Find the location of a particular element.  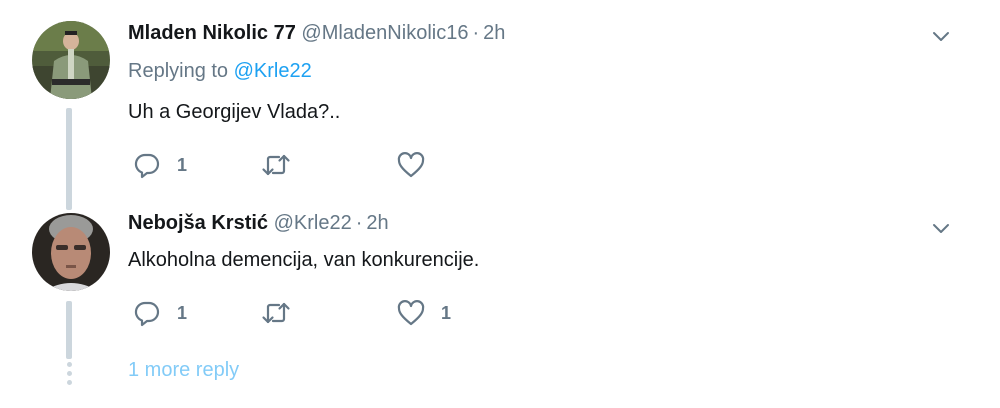

replying-label: Replying to is located at coordinates (178, 71).